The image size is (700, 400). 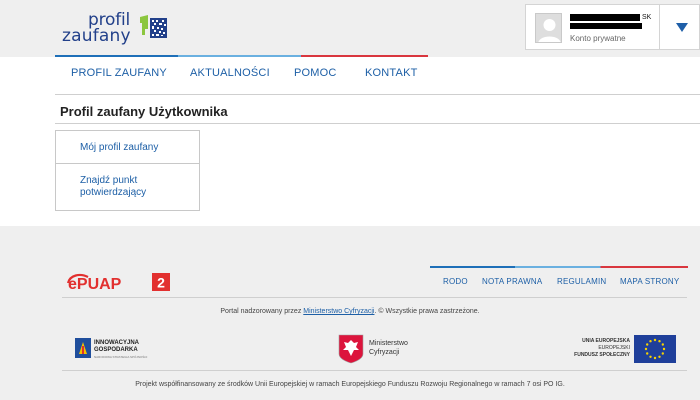 What do you see at coordinates (391, 73) in the screenshot?
I see `nav-kontakt: KONTAKT` at bounding box center [391, 73].